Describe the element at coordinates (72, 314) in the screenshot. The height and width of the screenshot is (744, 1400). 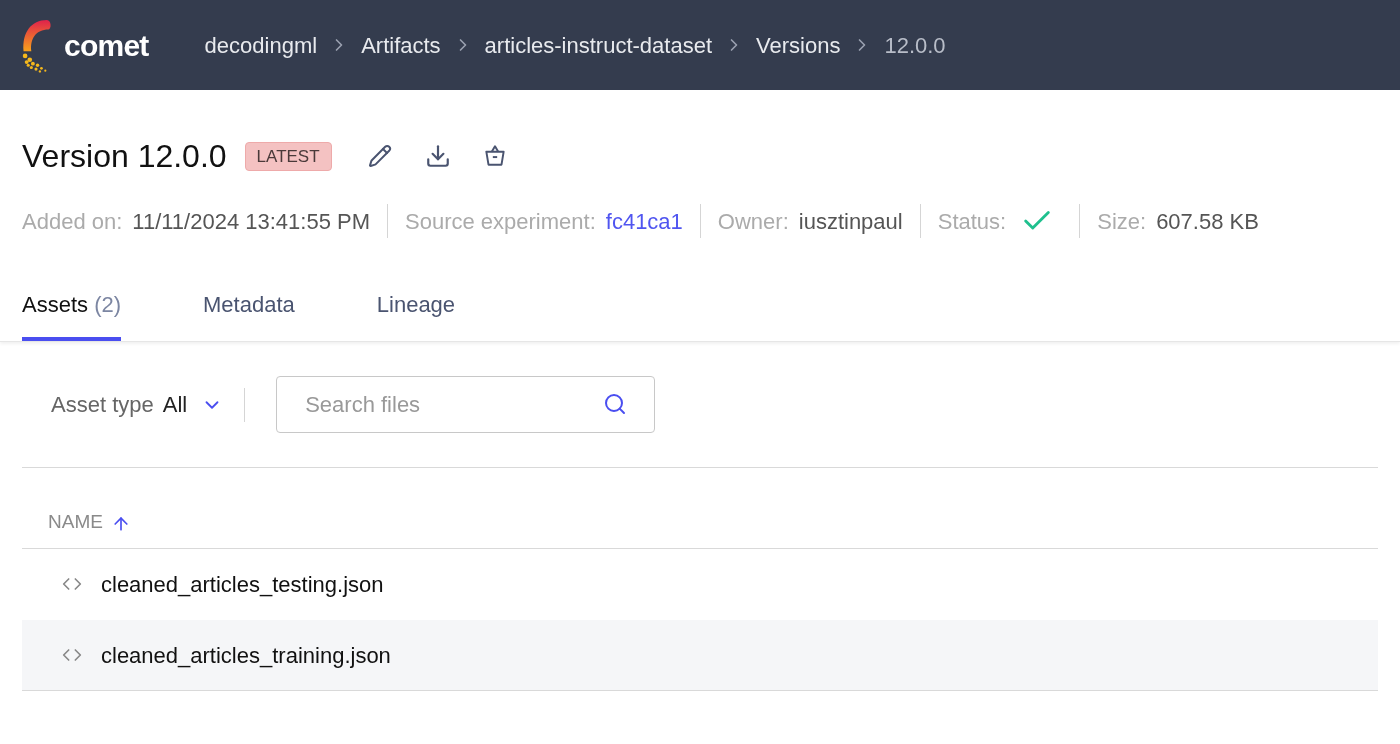
I see `tab: Assets (2)` at that location.